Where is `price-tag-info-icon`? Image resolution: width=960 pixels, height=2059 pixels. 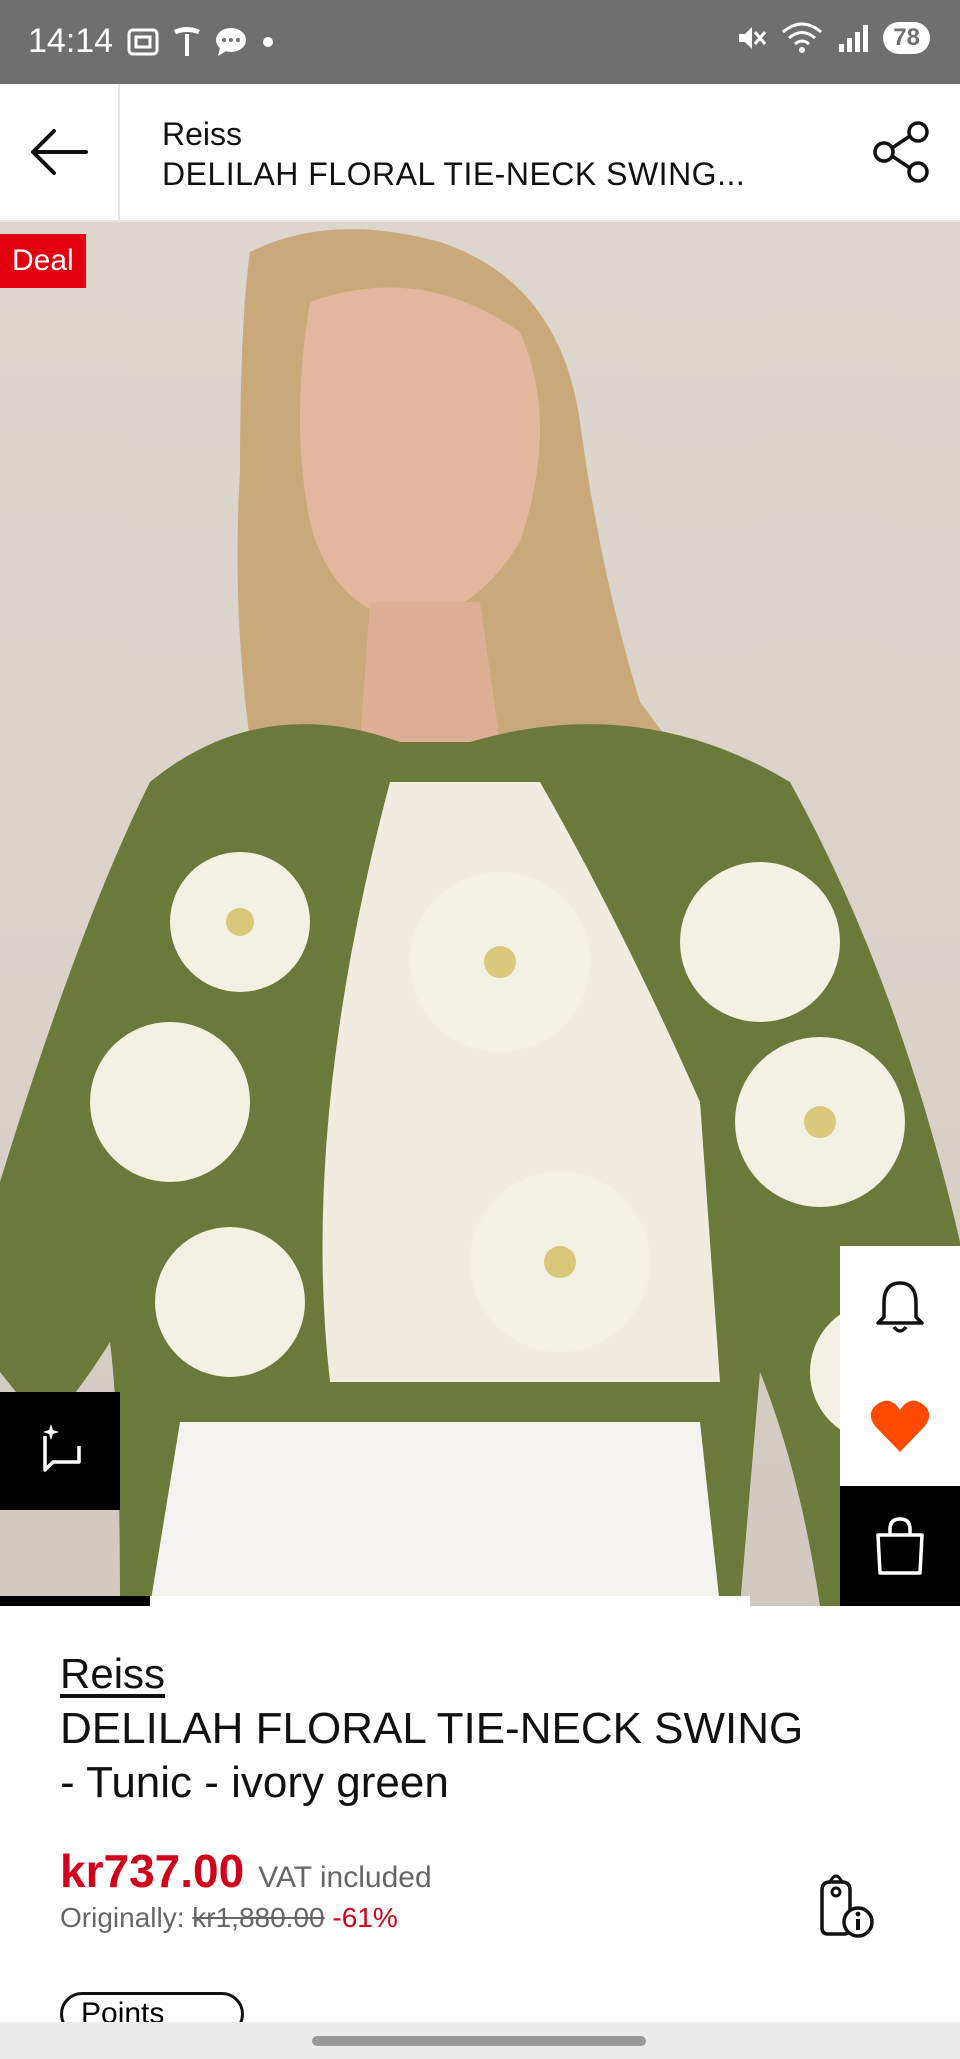
price-tag-info-icon is located at coordinates (847, 1906).